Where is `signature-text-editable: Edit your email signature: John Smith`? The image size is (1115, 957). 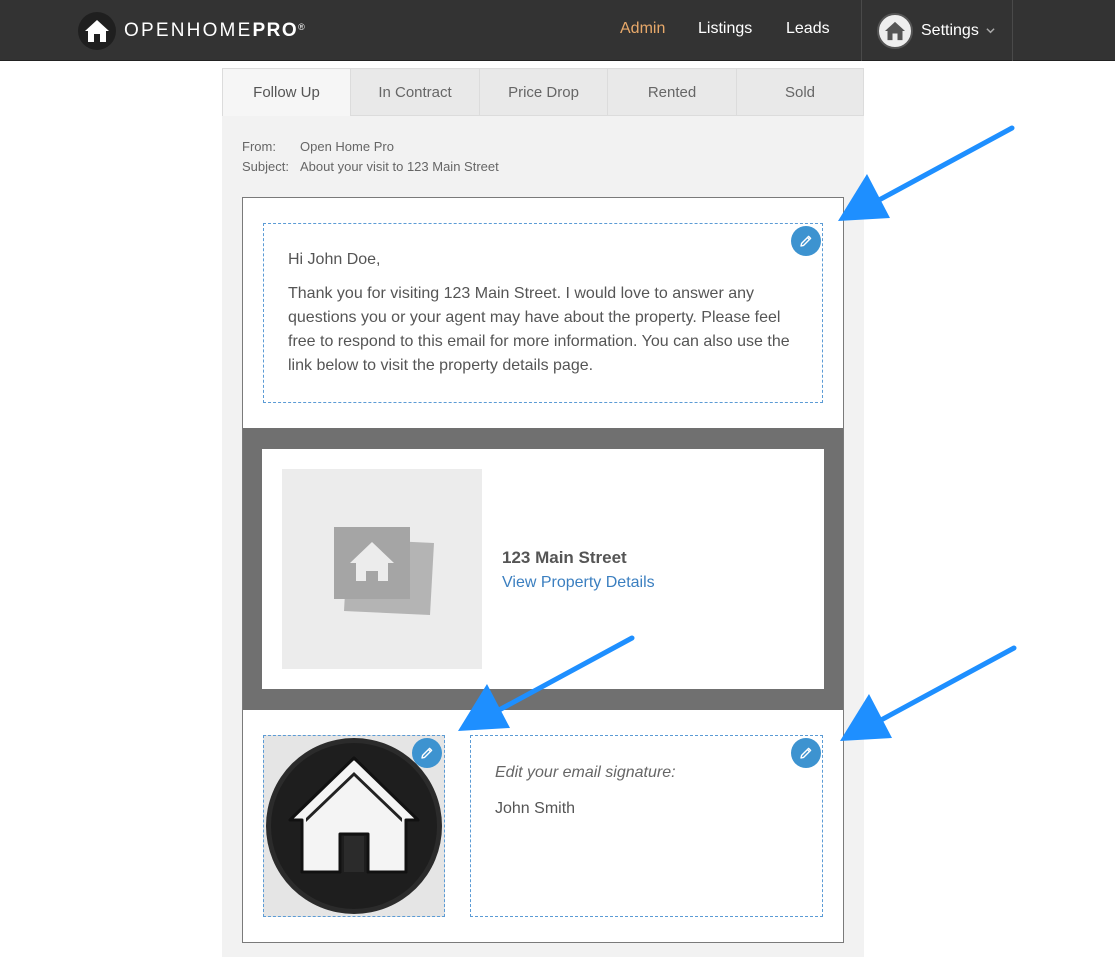
signature-text-editable: Edit your email signature: John Smith is located at coordinates (646, 826).